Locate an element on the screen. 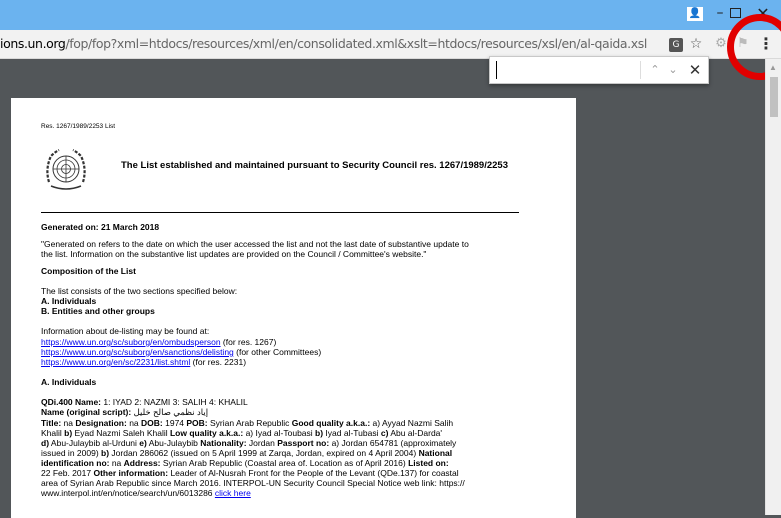  address-label: Address: is located at coordinates (142, 463).